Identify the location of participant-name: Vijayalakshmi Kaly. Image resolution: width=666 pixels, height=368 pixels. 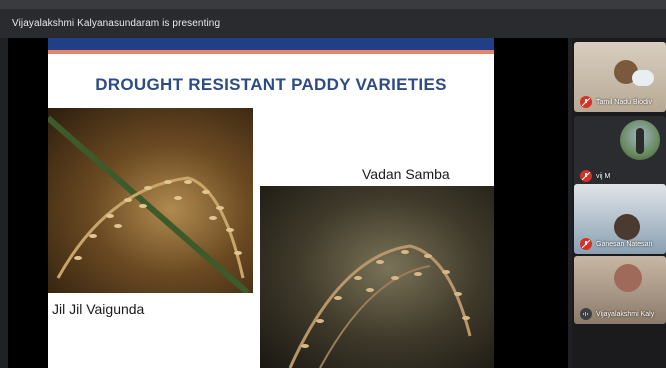
(625, 314).